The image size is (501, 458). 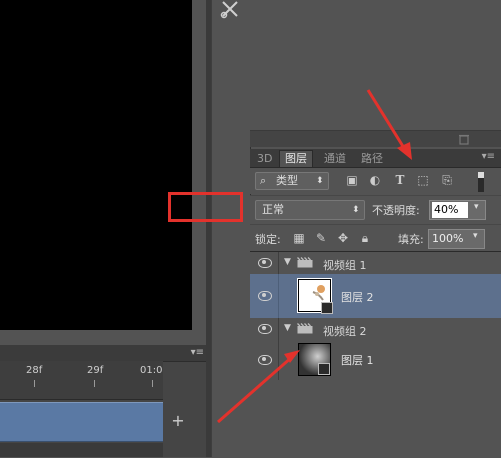 What do you see at coordinates (386, 119) in the screenshot?
I see `arrow-line-top` at bounding box center [386, 119].